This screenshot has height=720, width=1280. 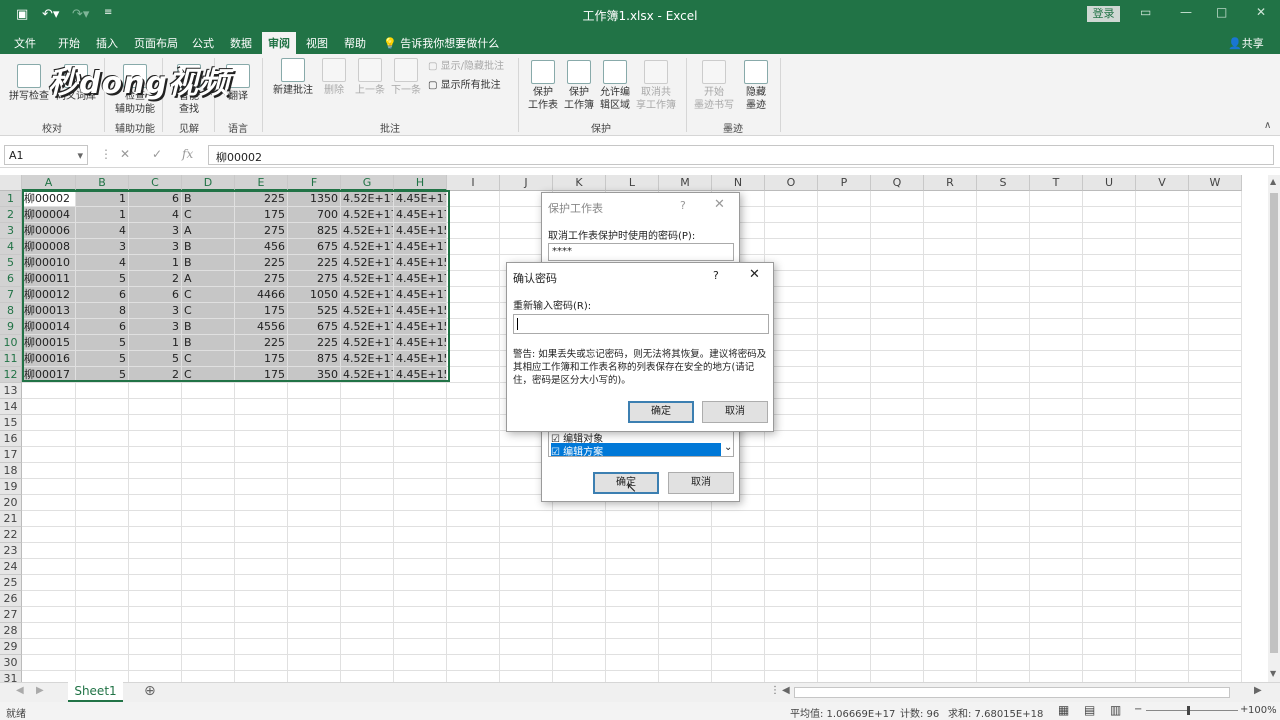 What do you see at coordinates (11, 327) in the screenshot?
I see `row-header: 9` at bounding box center [11, 327].